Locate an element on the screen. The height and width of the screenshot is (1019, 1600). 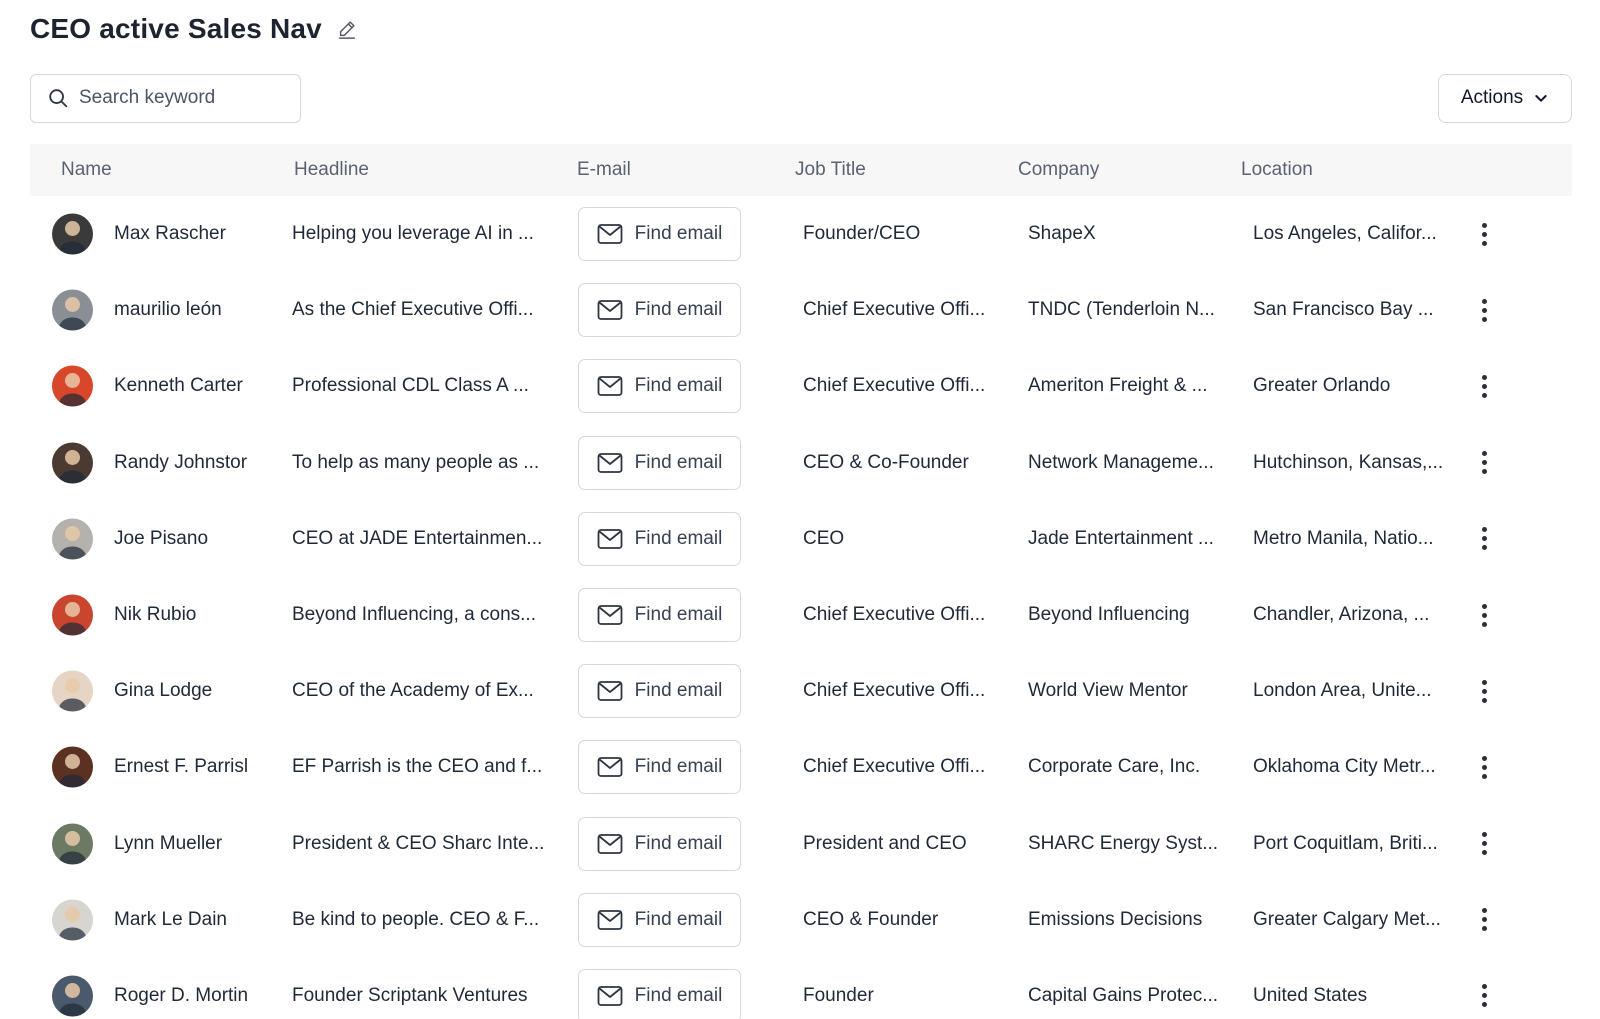
column-header-headline: Headline is located at coordinates (331, 170).